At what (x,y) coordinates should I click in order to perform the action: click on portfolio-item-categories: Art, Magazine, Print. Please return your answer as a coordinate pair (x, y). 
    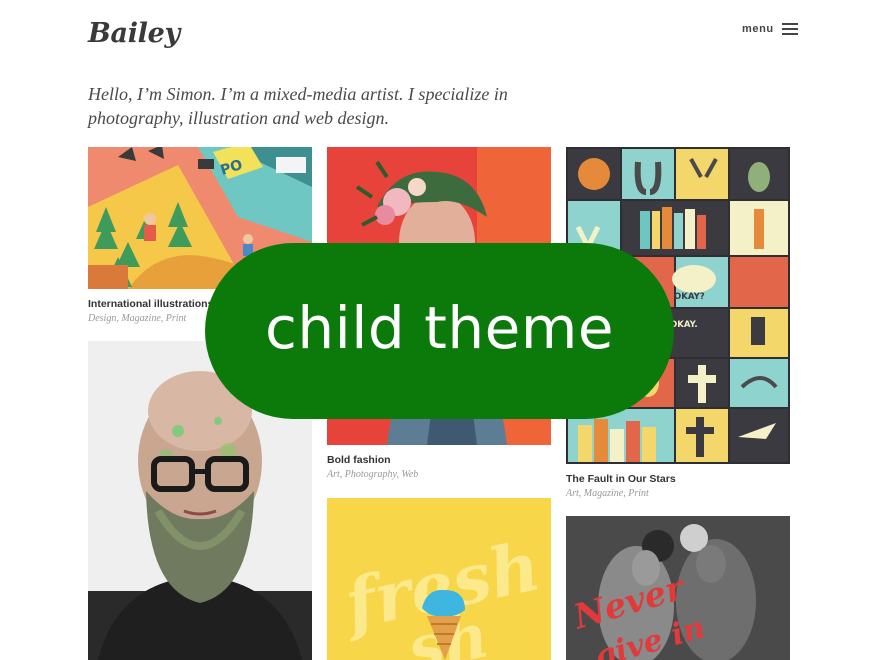
    Looking at the image, I should click on (607, 493).